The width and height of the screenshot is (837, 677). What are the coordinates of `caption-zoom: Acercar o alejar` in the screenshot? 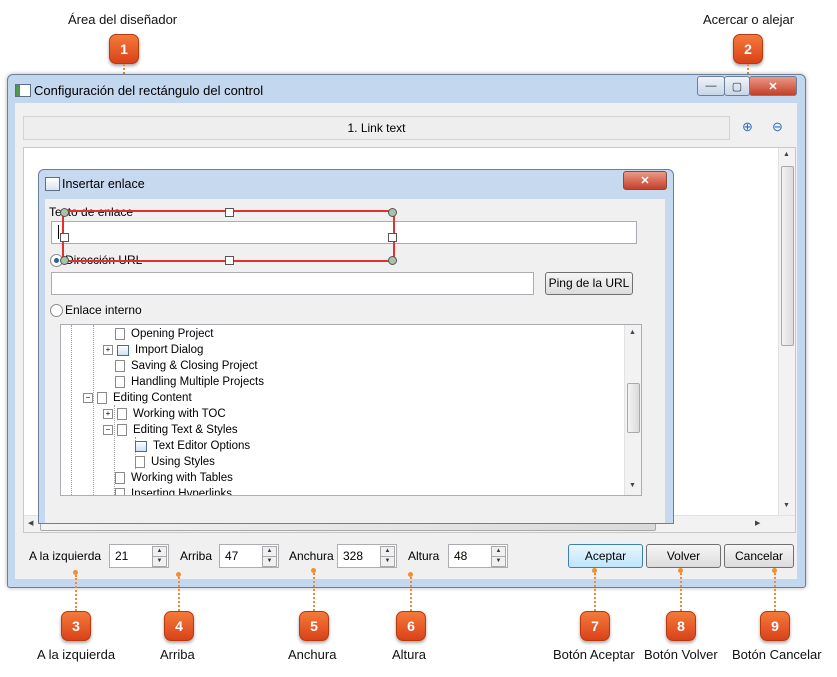 It's located at (749, 19).